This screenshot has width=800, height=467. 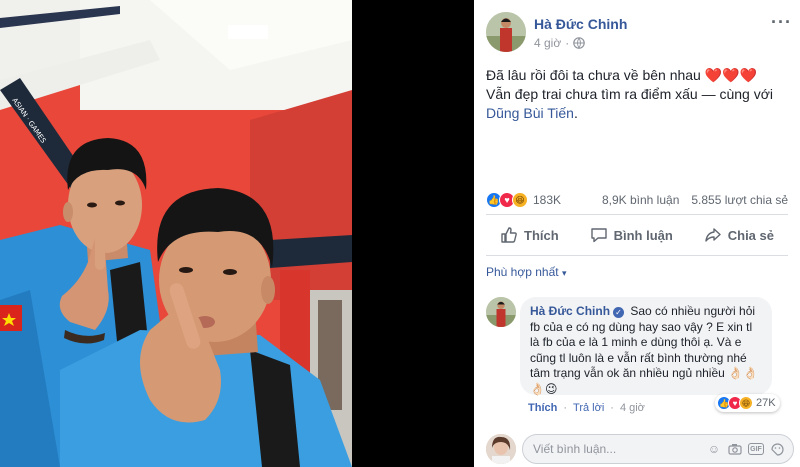 What do you see at coordinates (530, 113) in the screenshot?
I see `tagged-person-link: Dũng Bùi Tiến` at bounding box center [530, 113].